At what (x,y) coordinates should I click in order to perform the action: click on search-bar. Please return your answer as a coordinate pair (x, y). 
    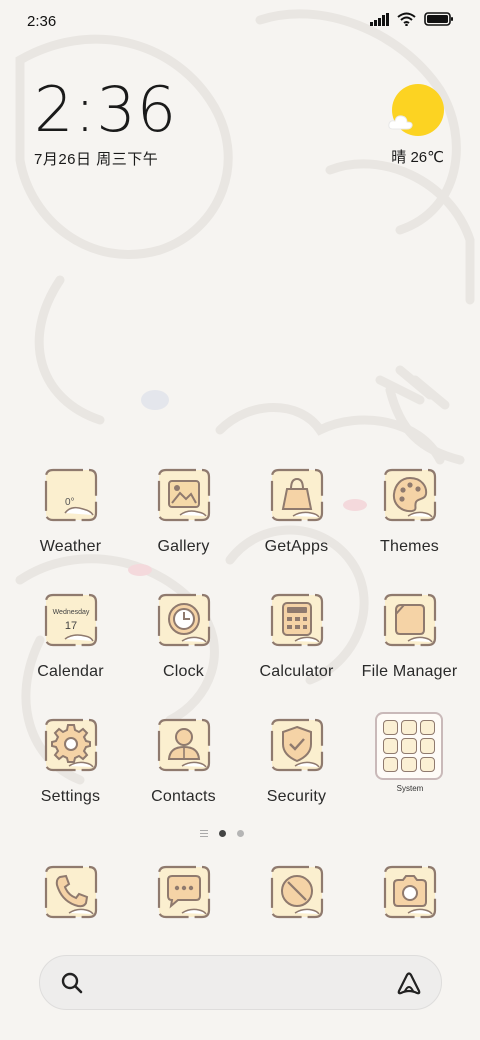
    Looking at the image, I should click on (240, 982).